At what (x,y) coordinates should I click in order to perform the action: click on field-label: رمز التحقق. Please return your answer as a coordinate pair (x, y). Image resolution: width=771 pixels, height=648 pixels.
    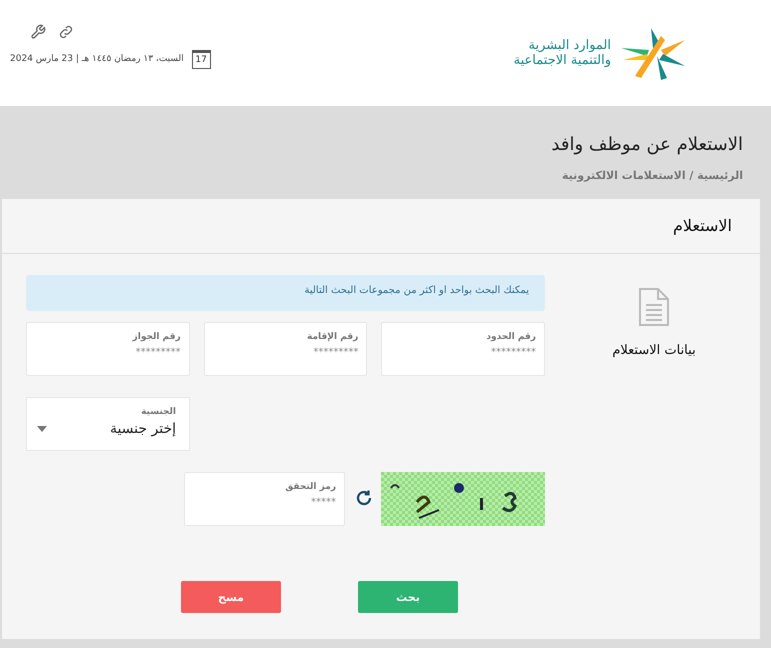
    Looking at the image, I should click on (310, 487).